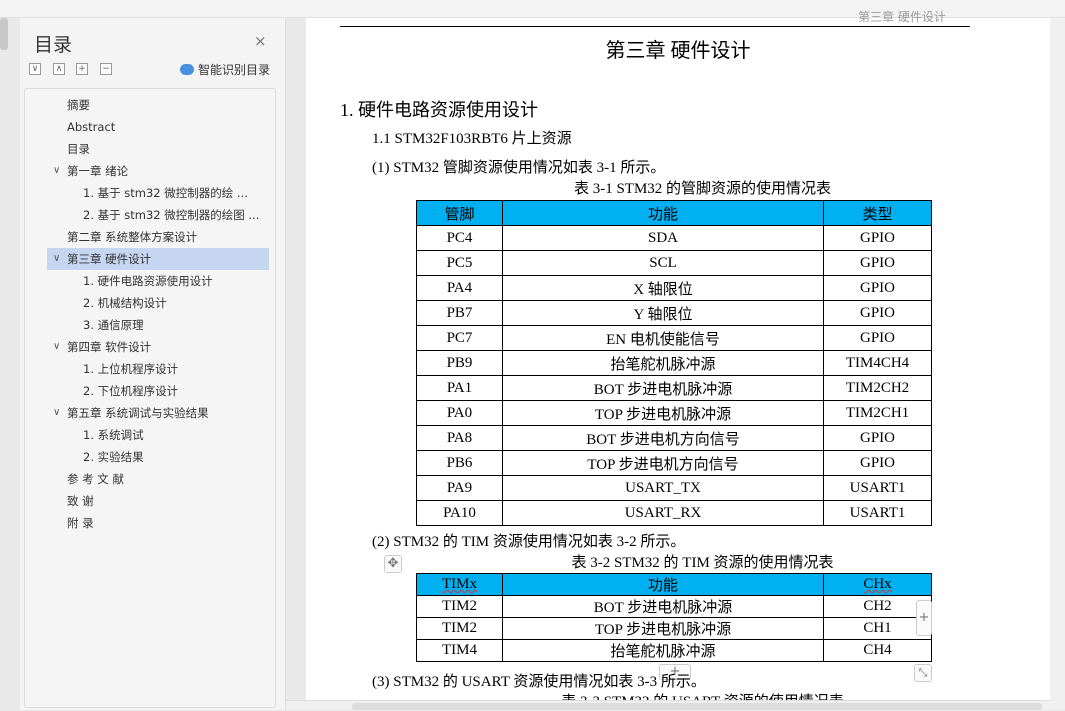  What do you see at coordinates (158, 501) in the screenshot?
I see `toc-item: 致 谢` at bounding box center [158, 501].